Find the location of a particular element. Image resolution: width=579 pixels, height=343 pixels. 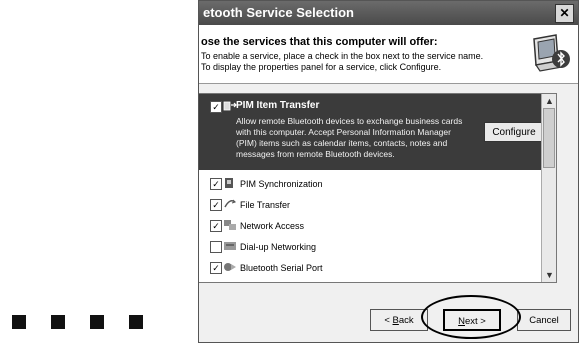

back-button-prefix: < is located at coordinates (388, 320).